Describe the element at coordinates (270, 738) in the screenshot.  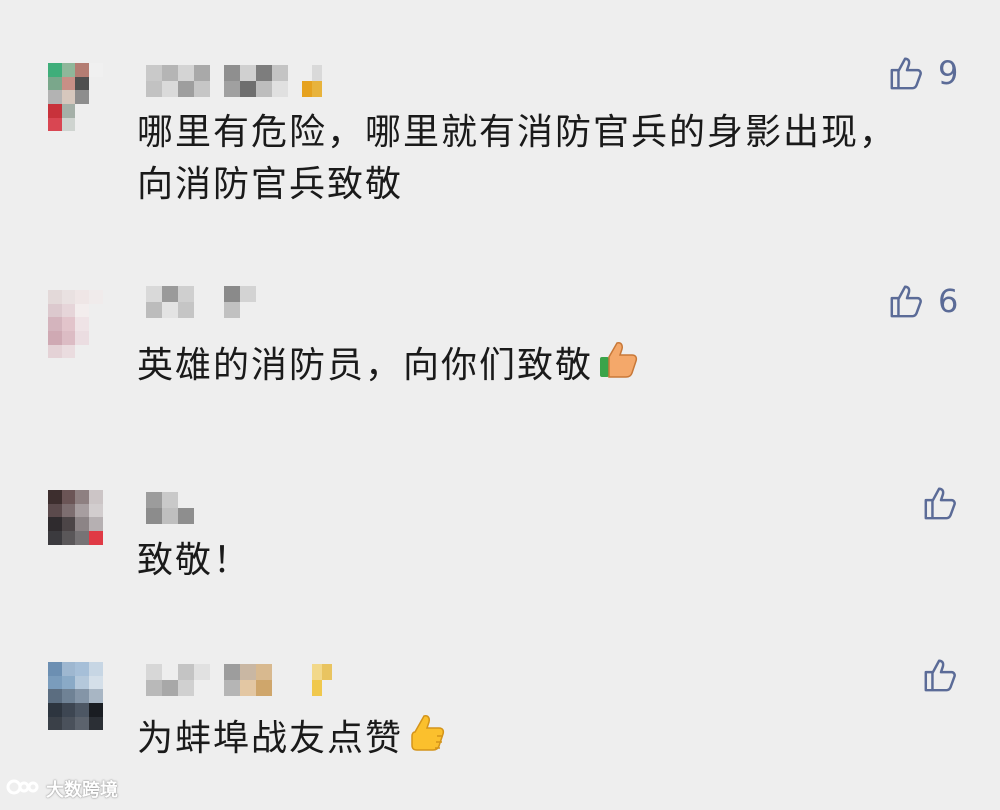
I see `comment-text-body: 为蚌埠战友点赞` at that location.